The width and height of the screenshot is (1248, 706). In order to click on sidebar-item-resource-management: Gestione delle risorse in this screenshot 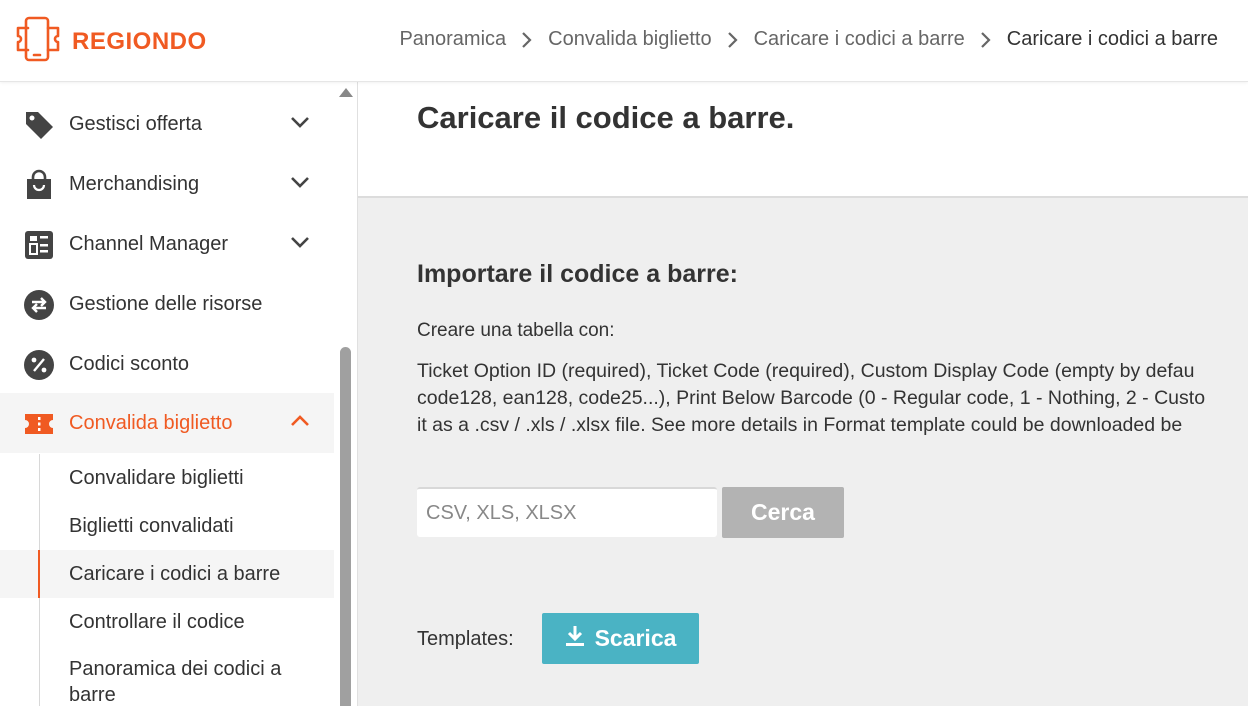, I will do `click(167, 304)`.